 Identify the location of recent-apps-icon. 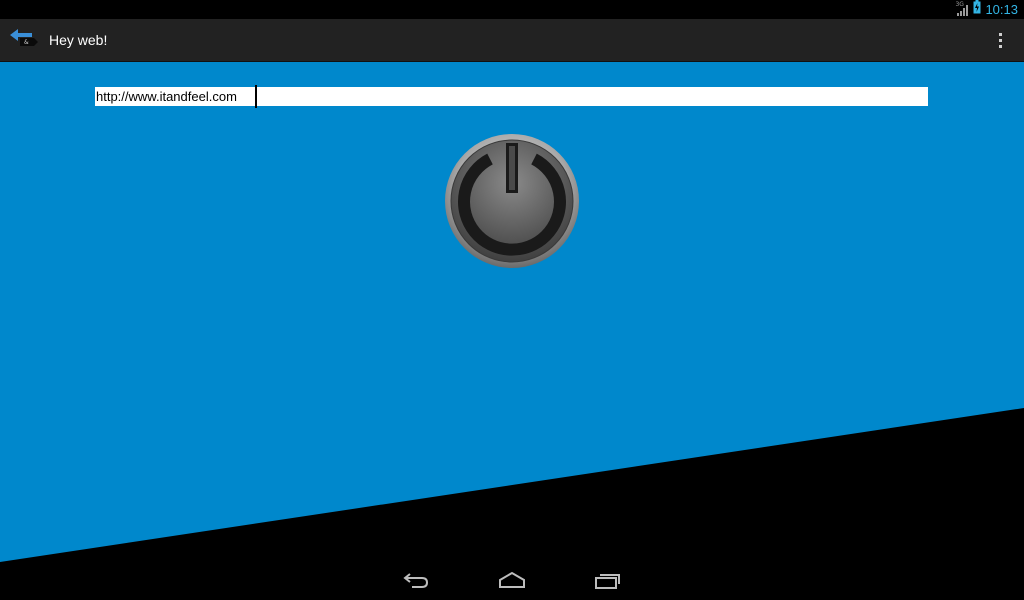
(608, 582).